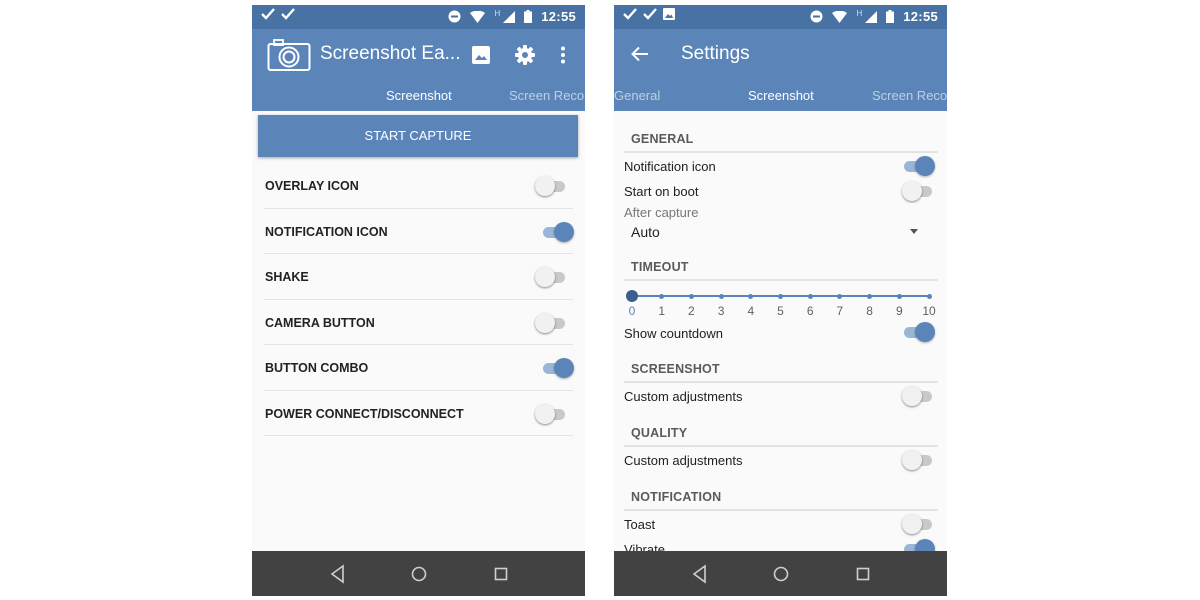 The height and width of the screenshot is (600, 1200). I want to click on slider-tick-label: 5, so click(780, 311).